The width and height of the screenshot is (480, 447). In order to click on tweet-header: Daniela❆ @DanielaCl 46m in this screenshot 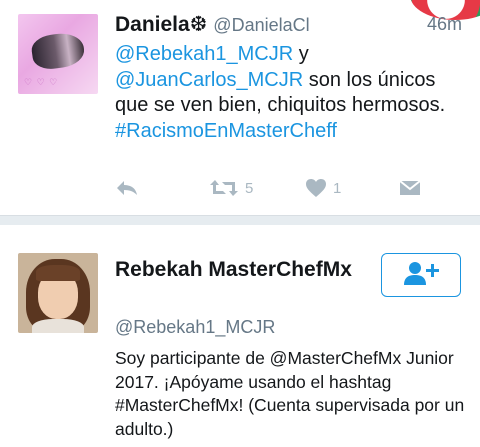, I will do `click(288, 25)`.